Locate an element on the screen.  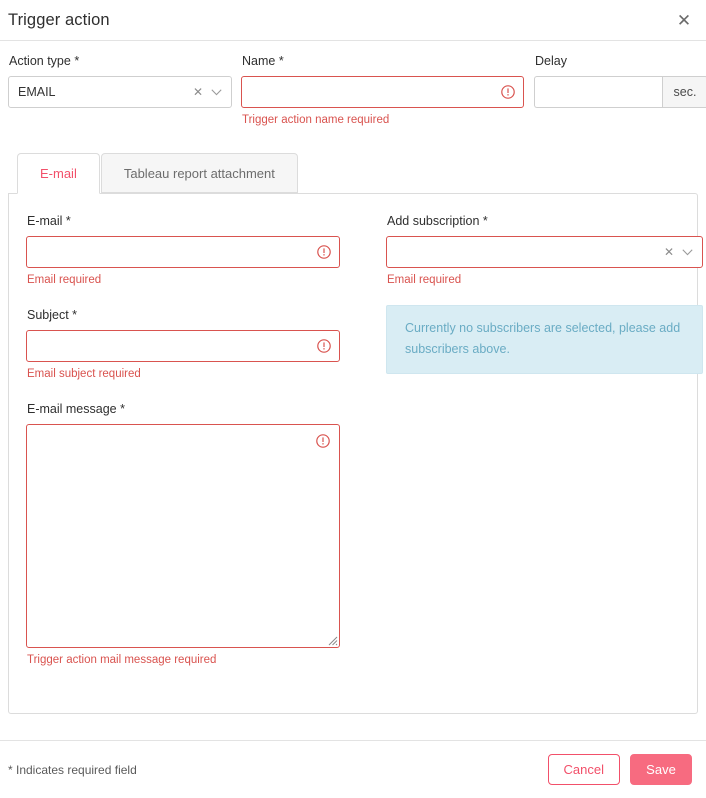
action-type-select-icons: ✕ is located at coordinates (212, 92).